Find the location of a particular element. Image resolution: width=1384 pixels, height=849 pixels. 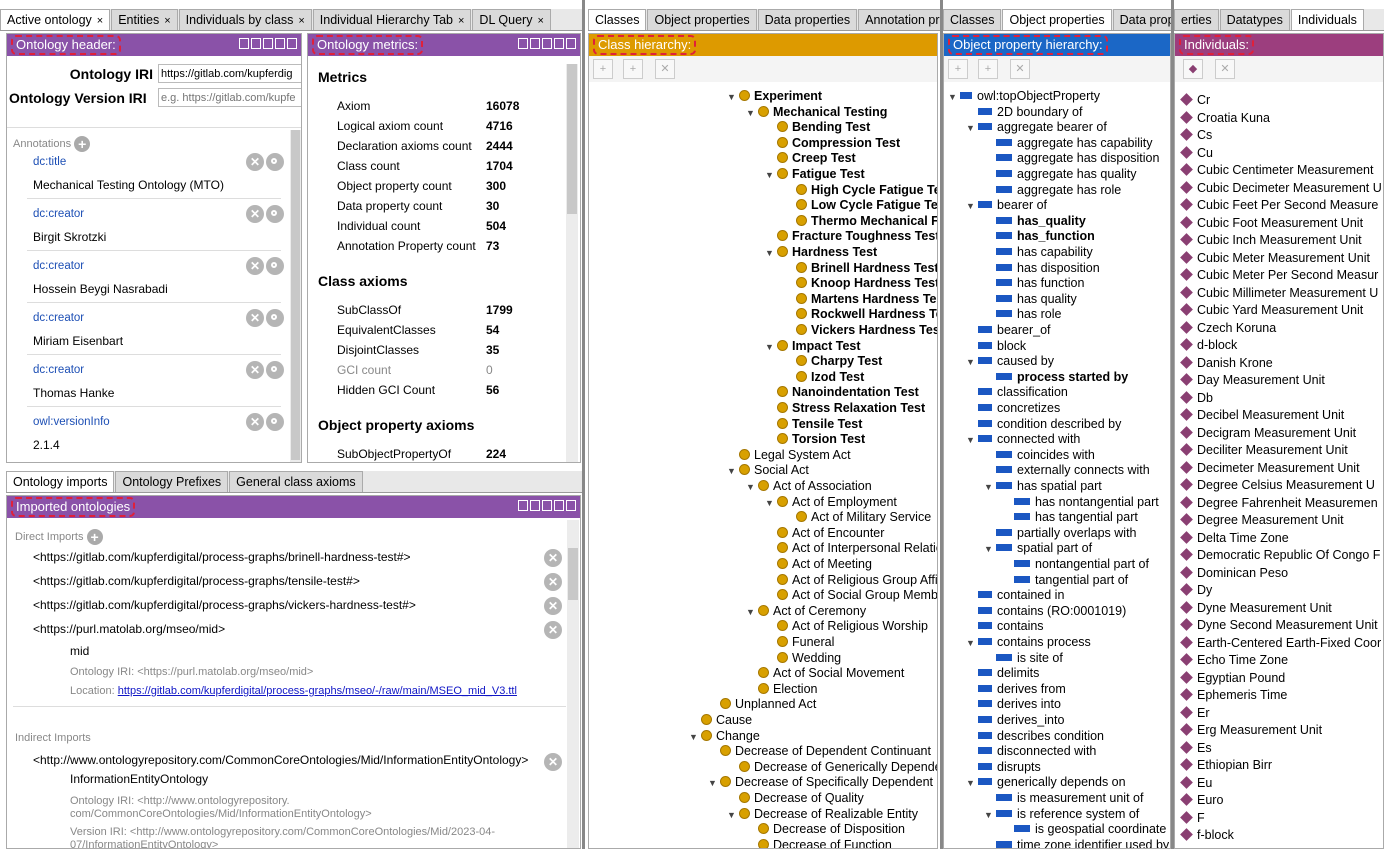

property-node: classification is located at coordinates (1017, 392).